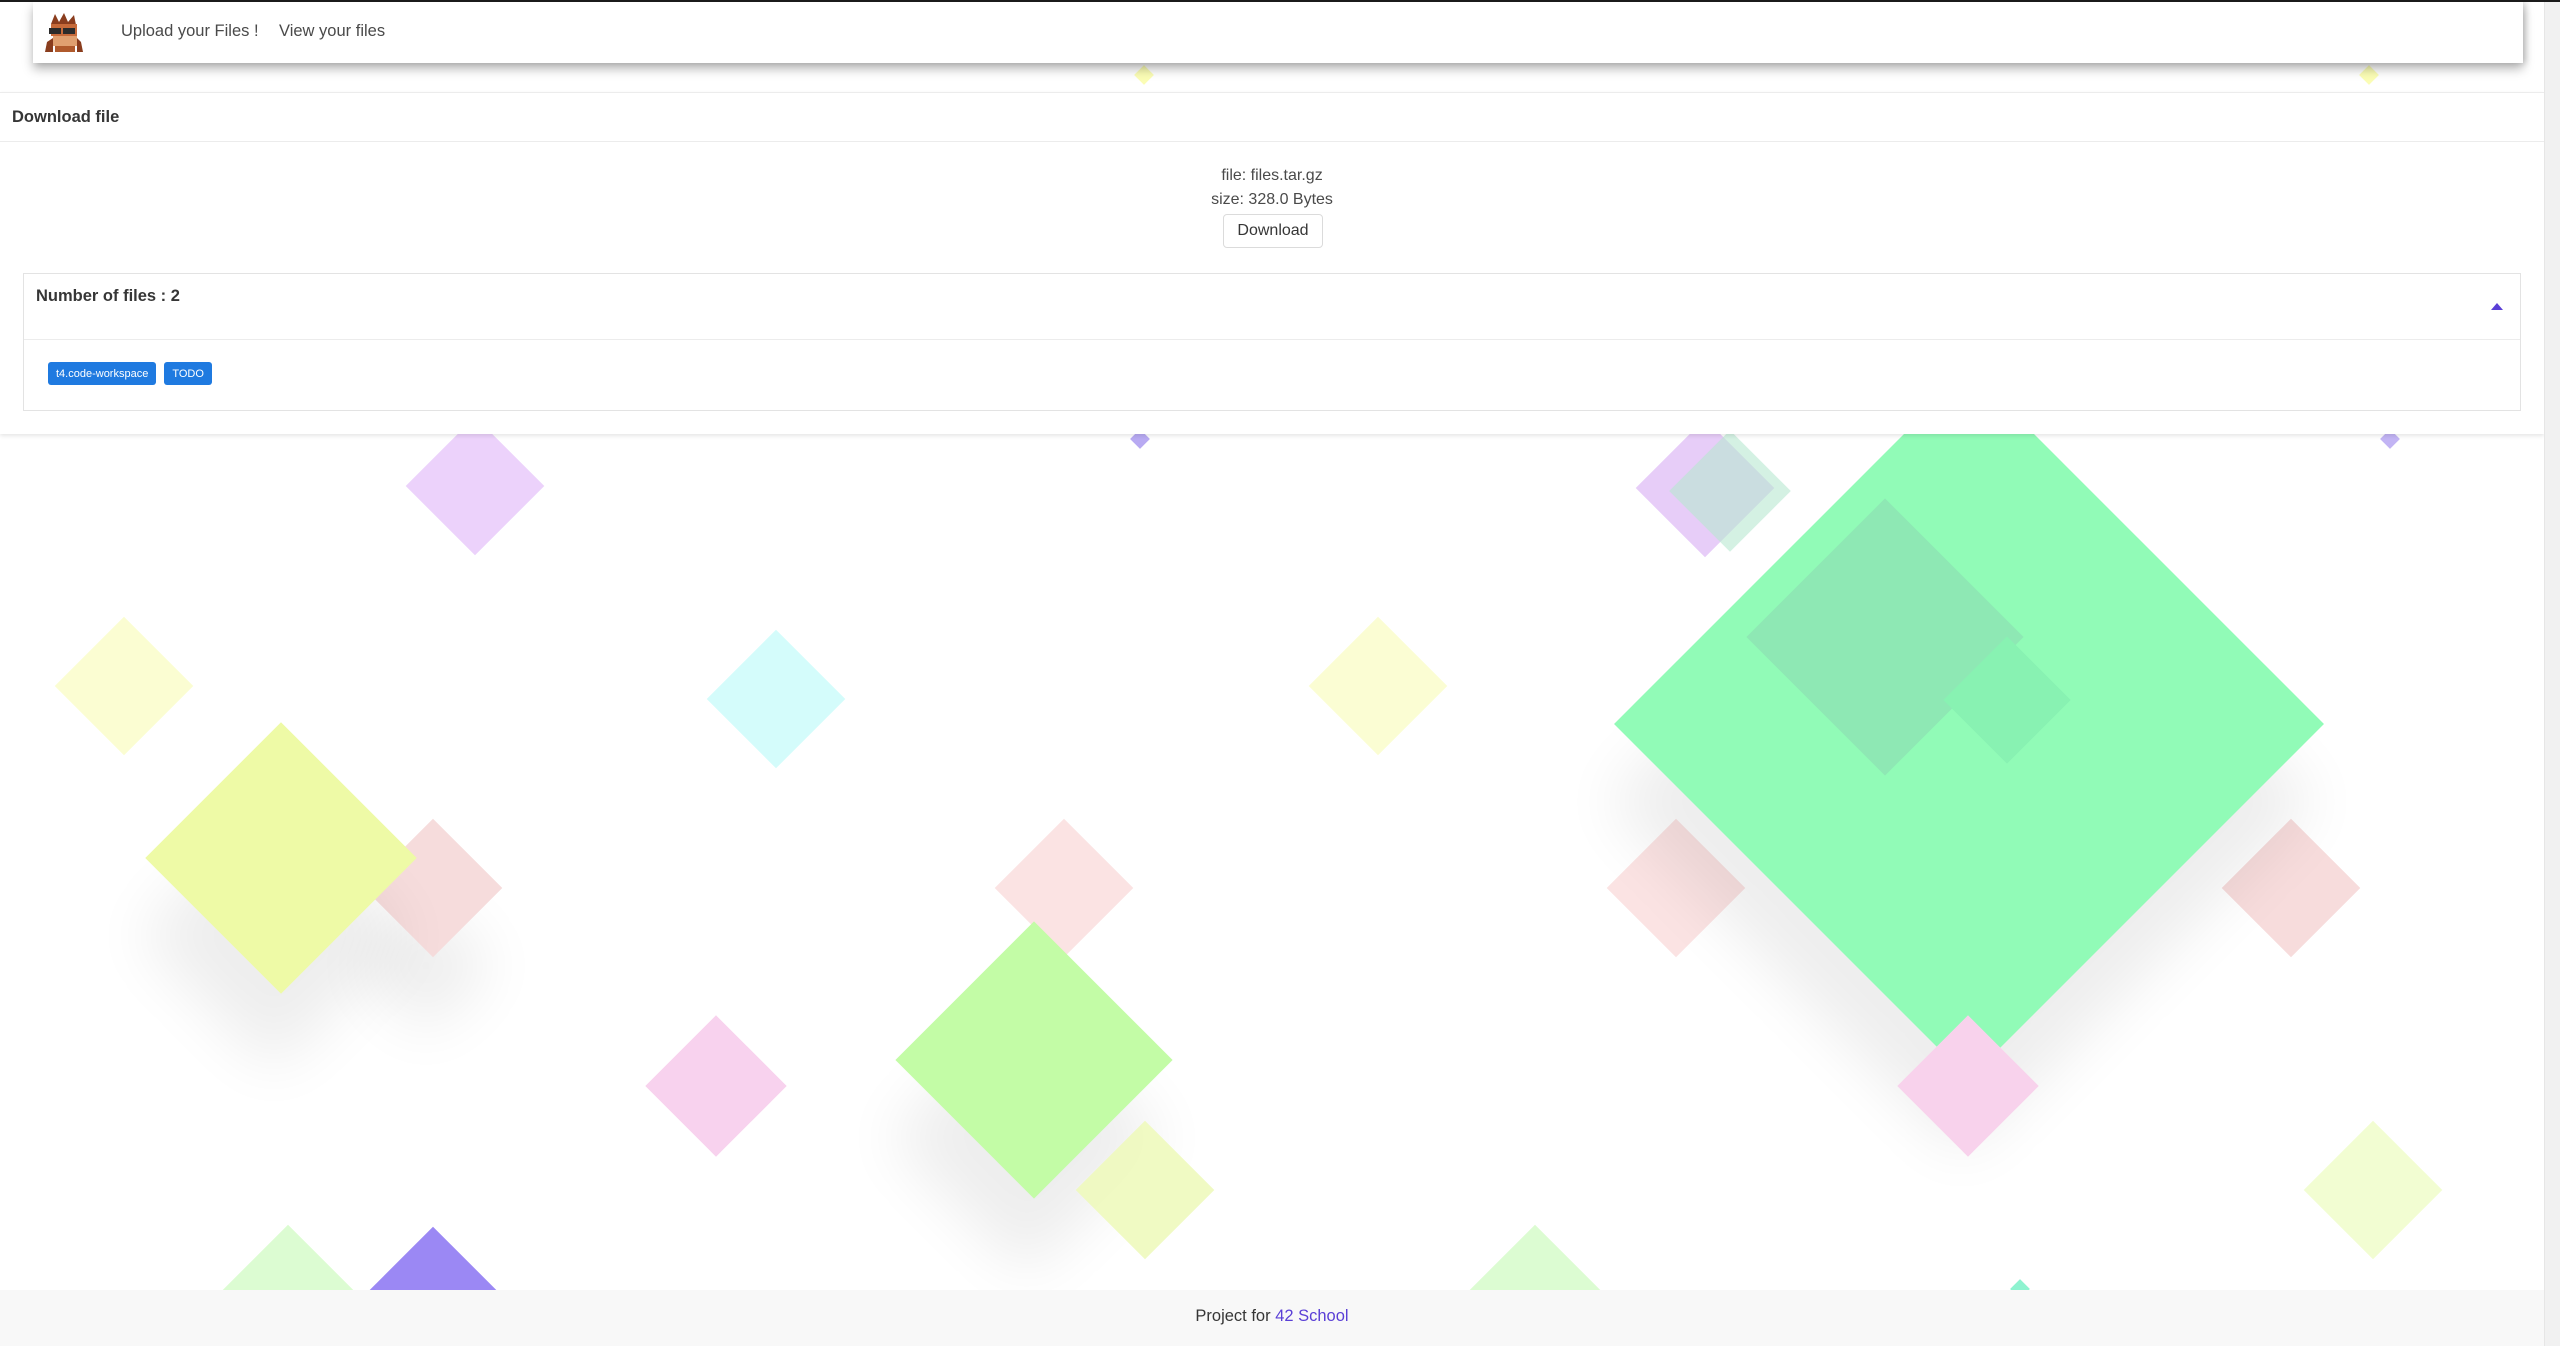 Image resolution: width=2560 pixels, height=1346 pixels. I want to click on caret-up-icon, so click(2497, 306).